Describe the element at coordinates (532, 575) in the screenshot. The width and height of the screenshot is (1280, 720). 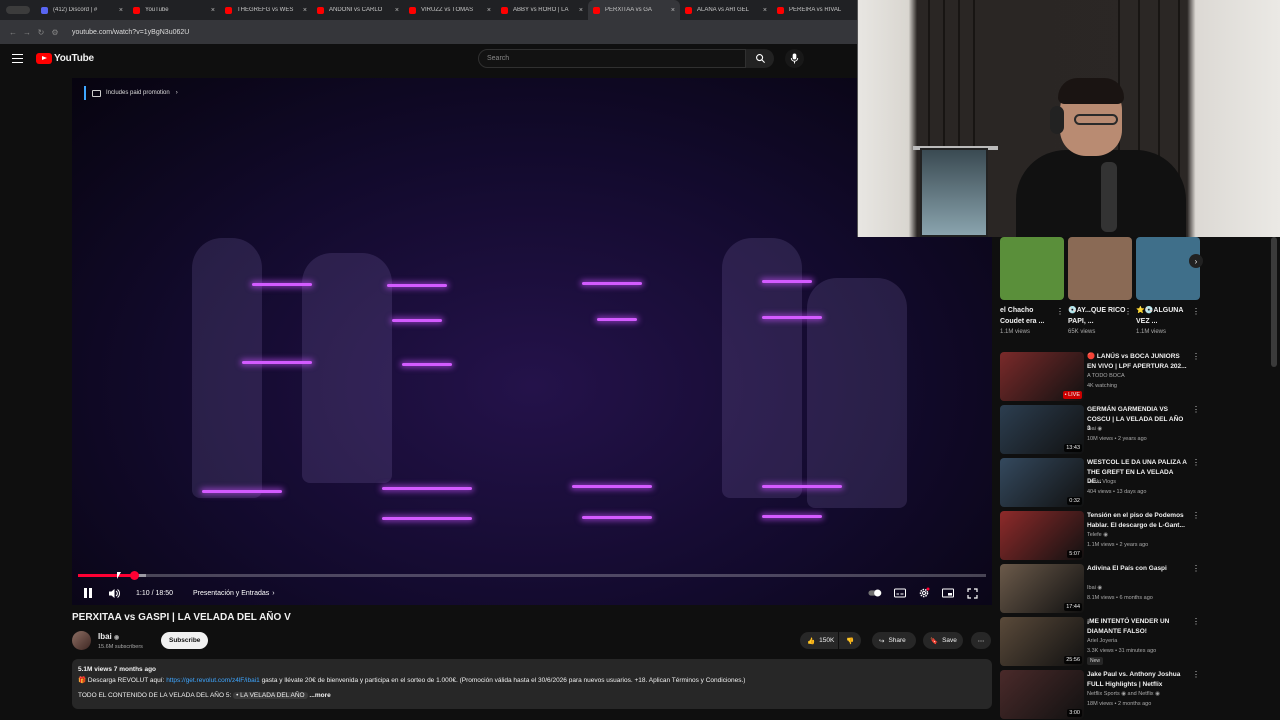
I see `progress-bar` at that location.